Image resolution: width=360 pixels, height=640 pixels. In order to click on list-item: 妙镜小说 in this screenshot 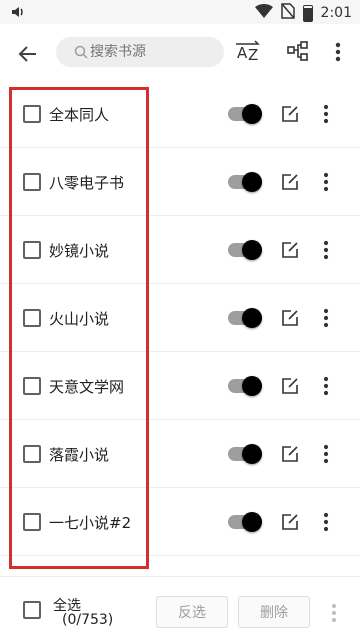, I will do `click(180, 250)`.